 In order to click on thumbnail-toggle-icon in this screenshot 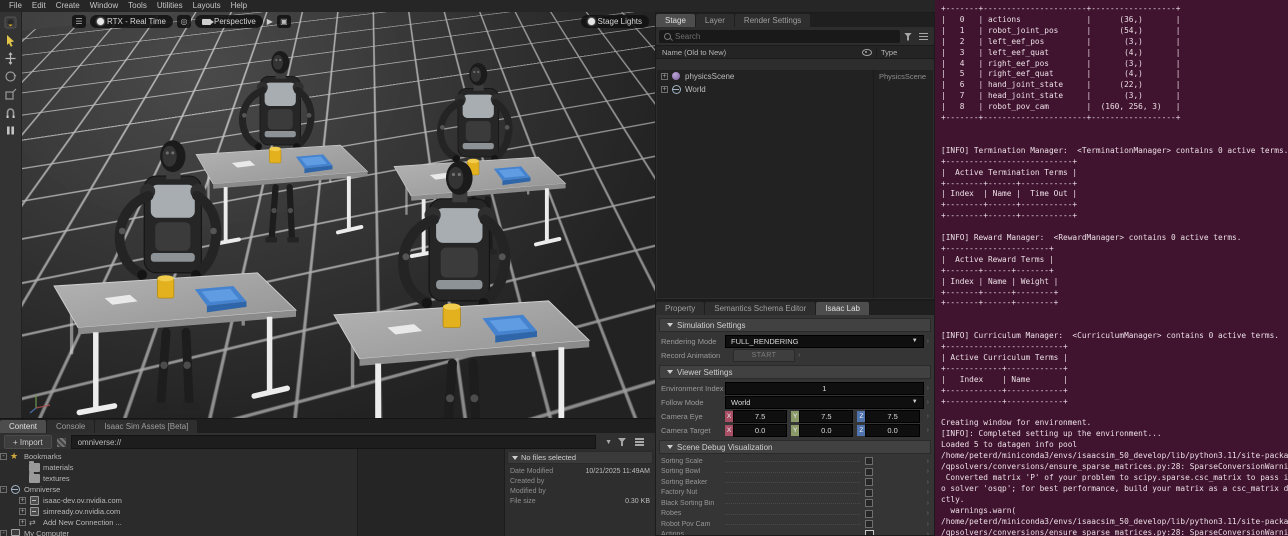, I will do `click(61, 442)`.